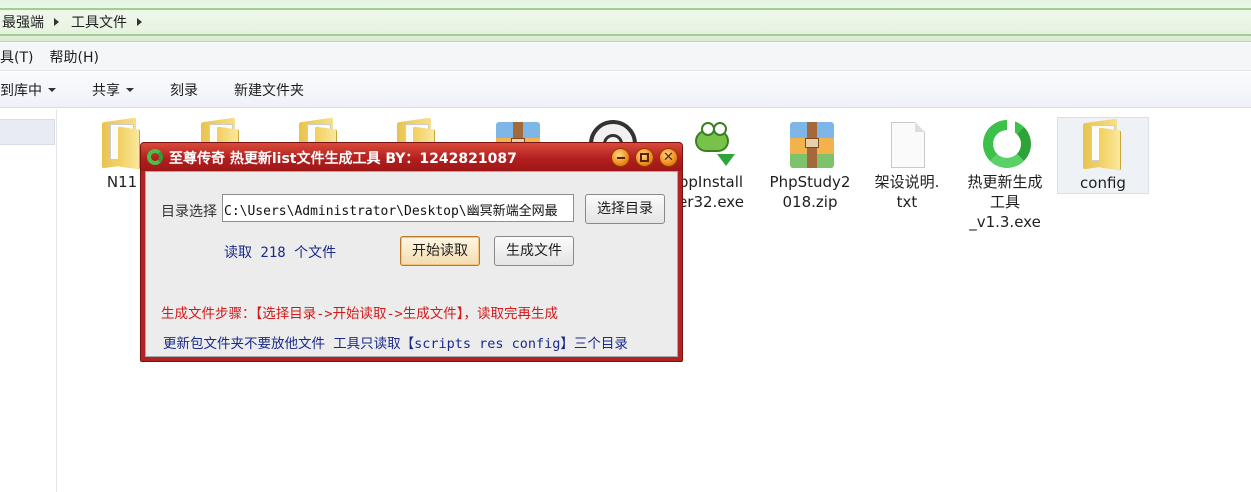 The image size is (1251, 492). What do you see at coordinates (625, 21) in the screenshot?
I see `address-bar: 最强端 工具文件` at bounding box center [625, 21].